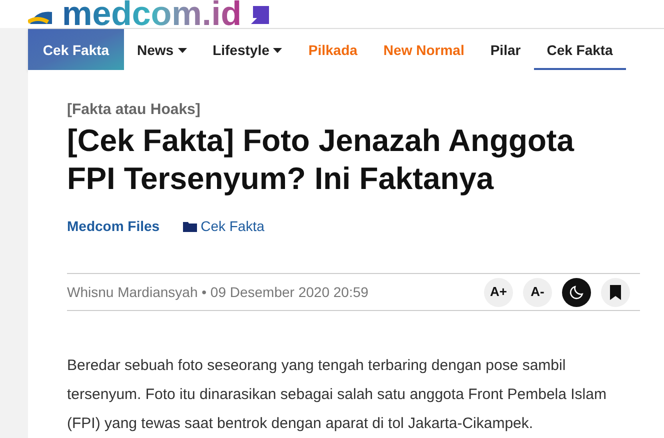 Image resolution: width=664 pixels, height=438 pixels. What do you see at coordinates (162, 50) in the screenshot?
I see `nav-tab: News` at bounding box center [162, 50].